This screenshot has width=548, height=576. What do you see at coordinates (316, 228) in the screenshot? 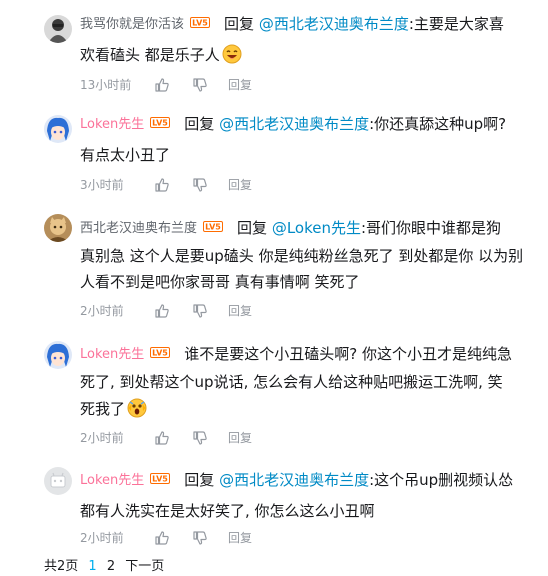
I see `mention-link: @Loken先生` at bounding box center [316, 228].